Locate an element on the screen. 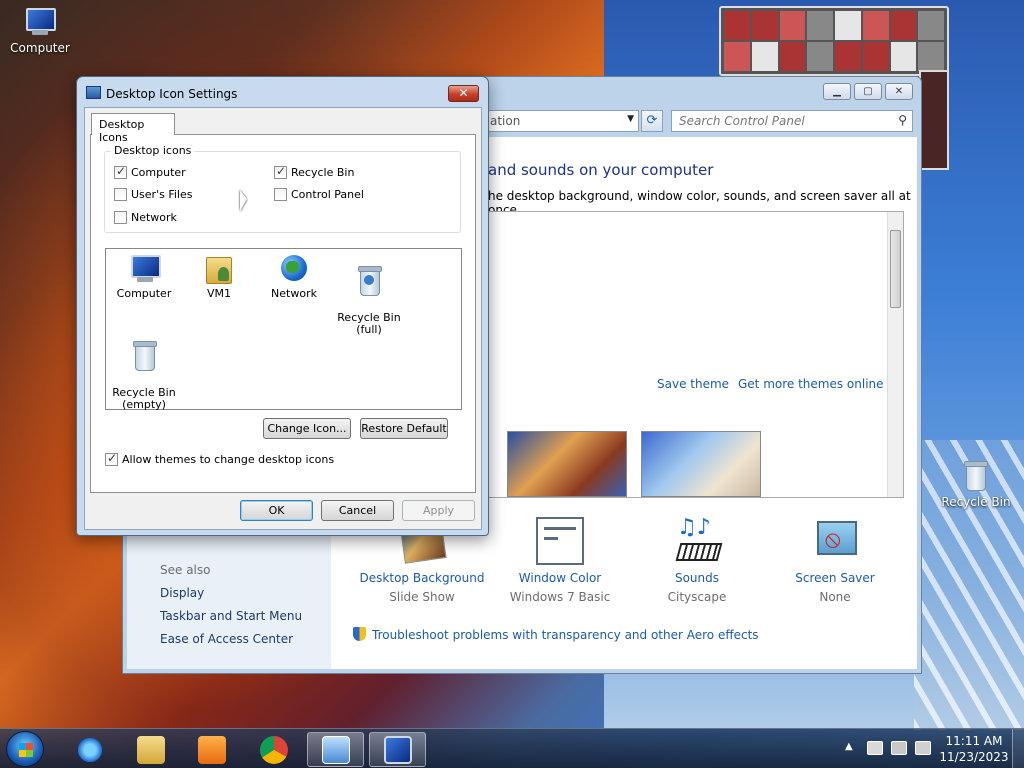 This screenshot has width=1024, height=768. checkbox-label: User's Files is located at coordinates (162, 194).